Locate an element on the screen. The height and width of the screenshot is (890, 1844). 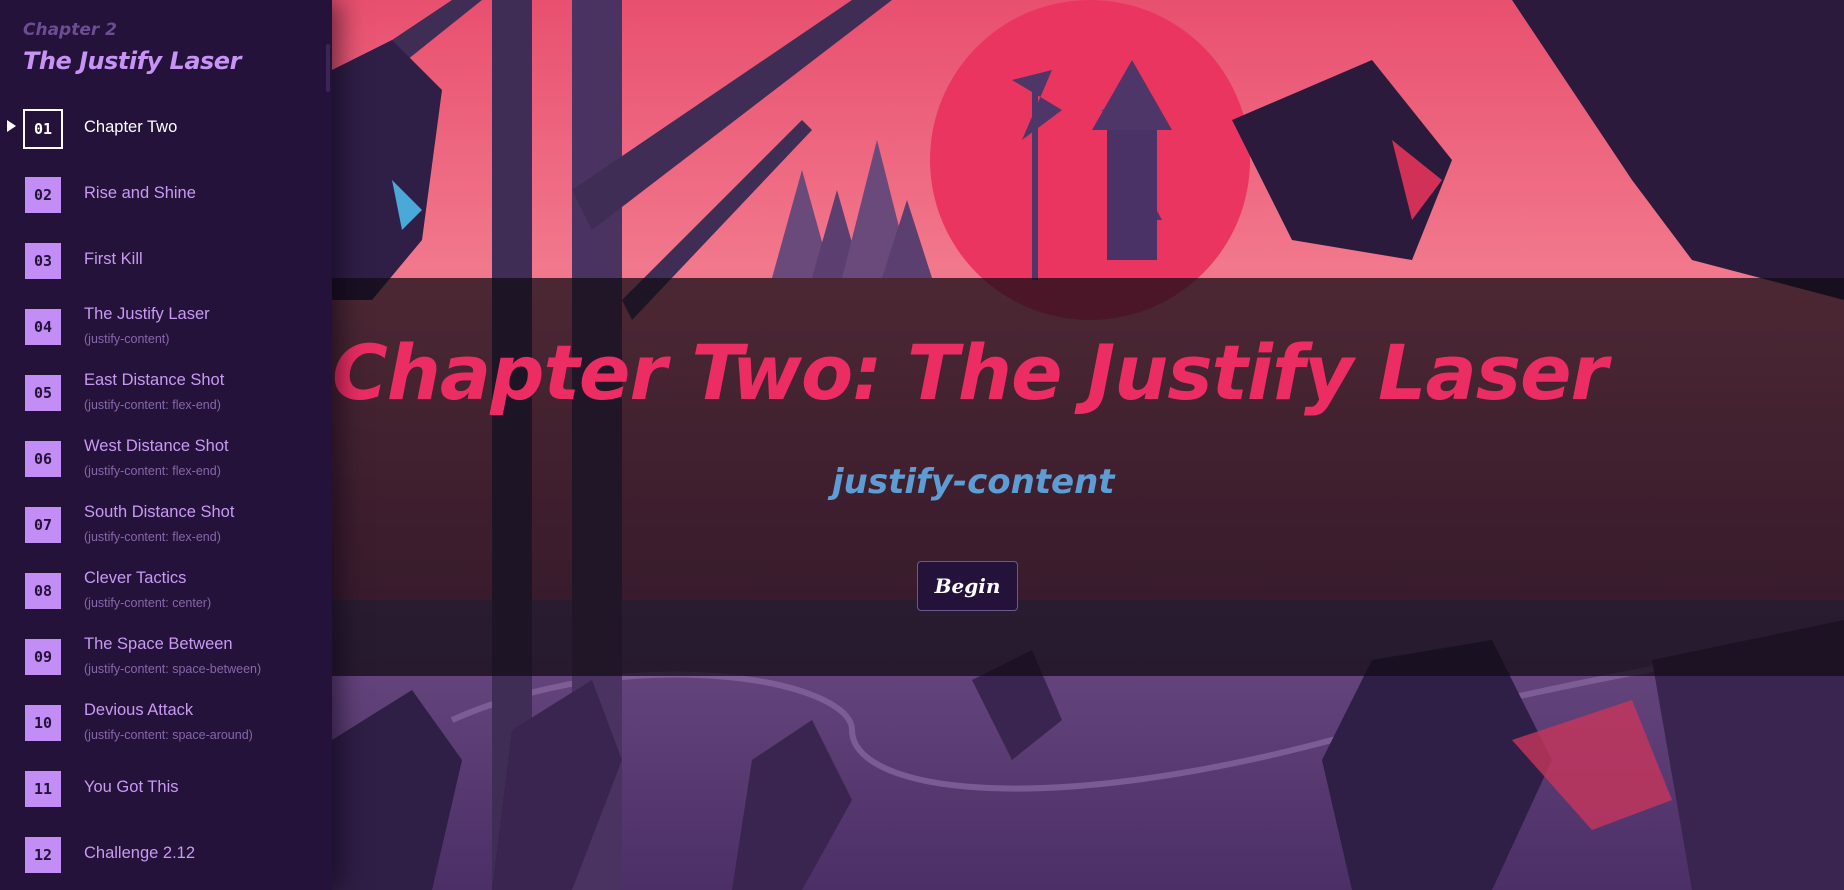
level-name: Rise and Shine is located at coordinates (140, 193).